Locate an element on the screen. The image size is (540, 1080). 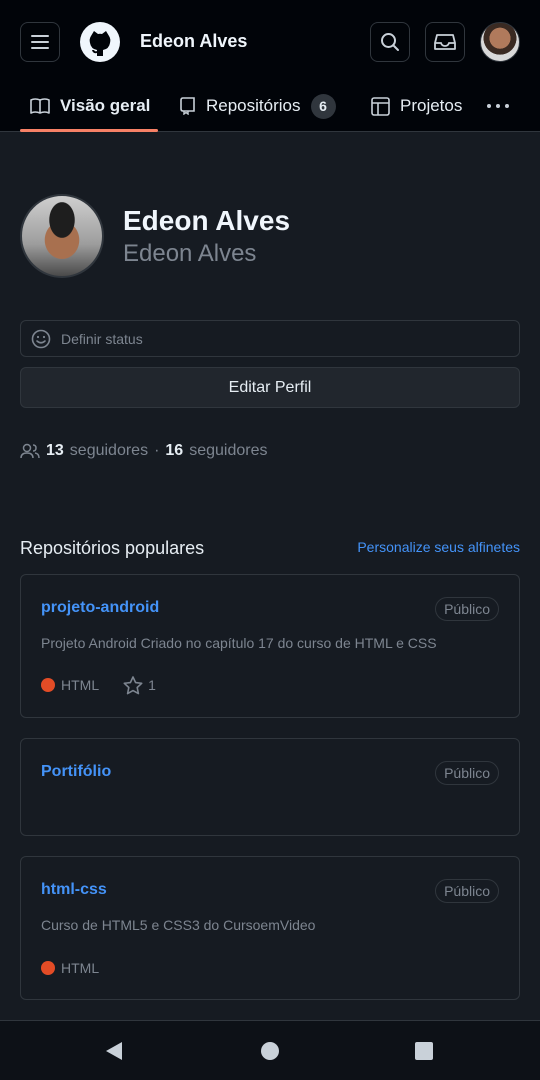
recents-button is located at coordinates (424, 1051).